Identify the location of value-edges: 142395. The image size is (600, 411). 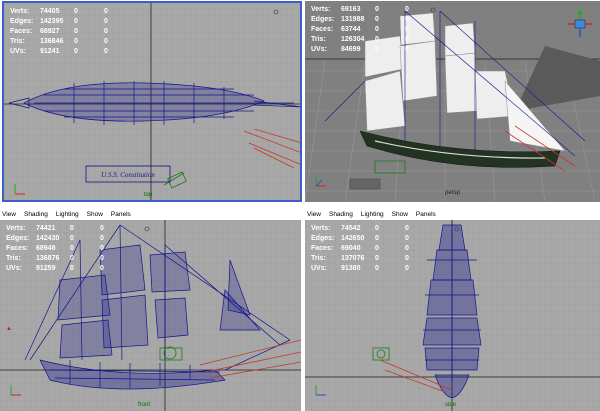
(52, 21).